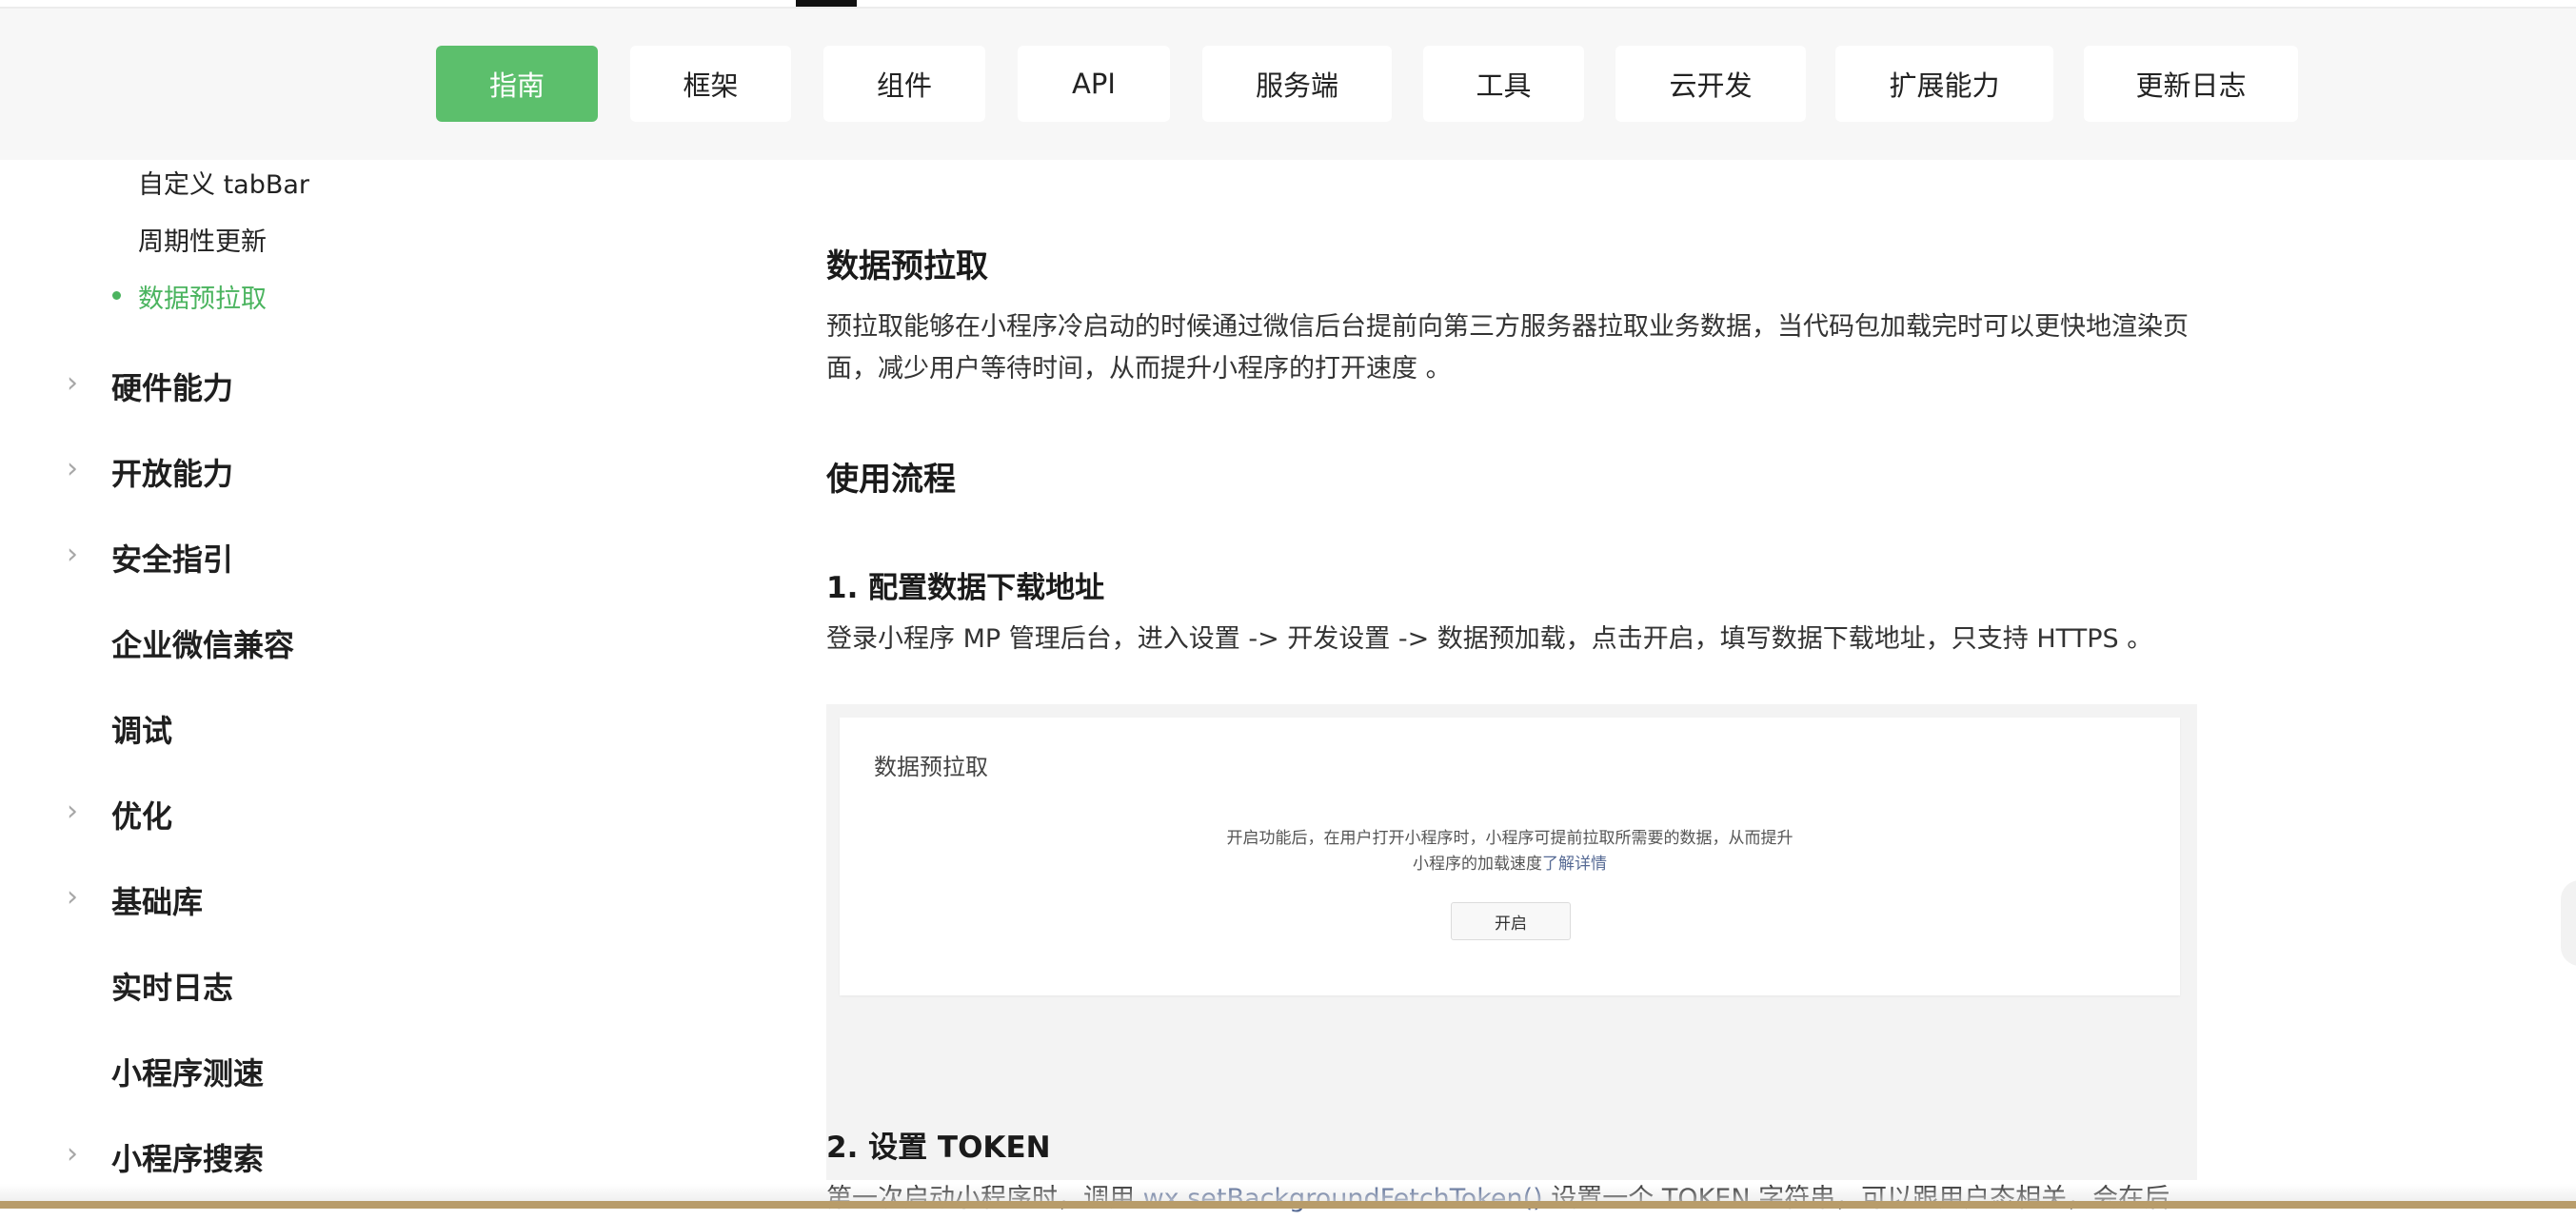 The height and width of the screenshot is (1220, 2576). What do you see at coordinates (1288, 1192) in the screenshot?
I see `bottom-fade` at bounding box center [1288, 1192].